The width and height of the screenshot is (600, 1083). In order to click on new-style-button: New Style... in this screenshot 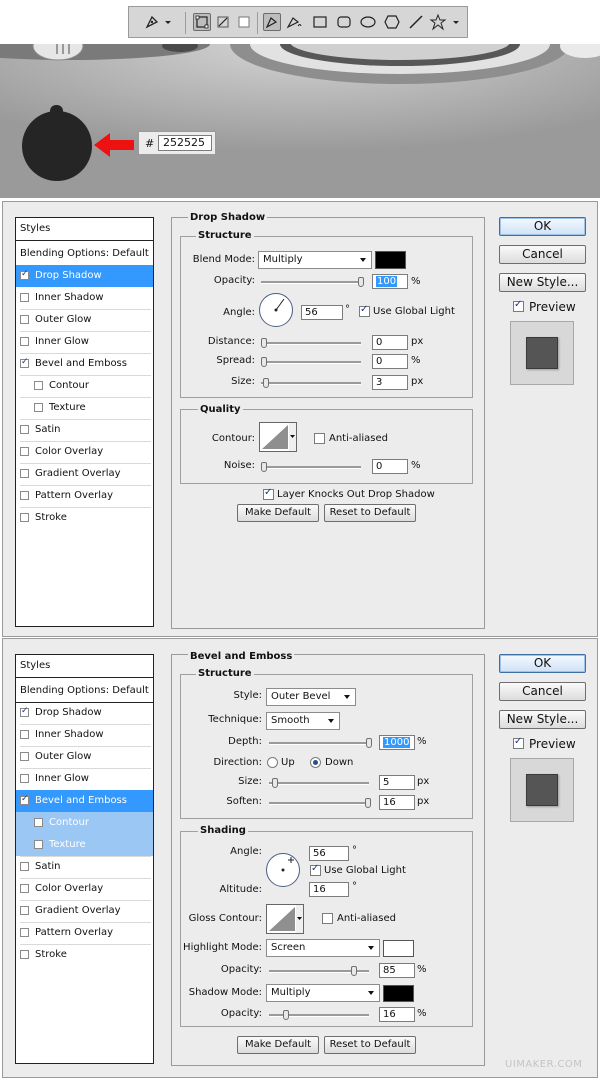, I will do `click(542, 719)`.